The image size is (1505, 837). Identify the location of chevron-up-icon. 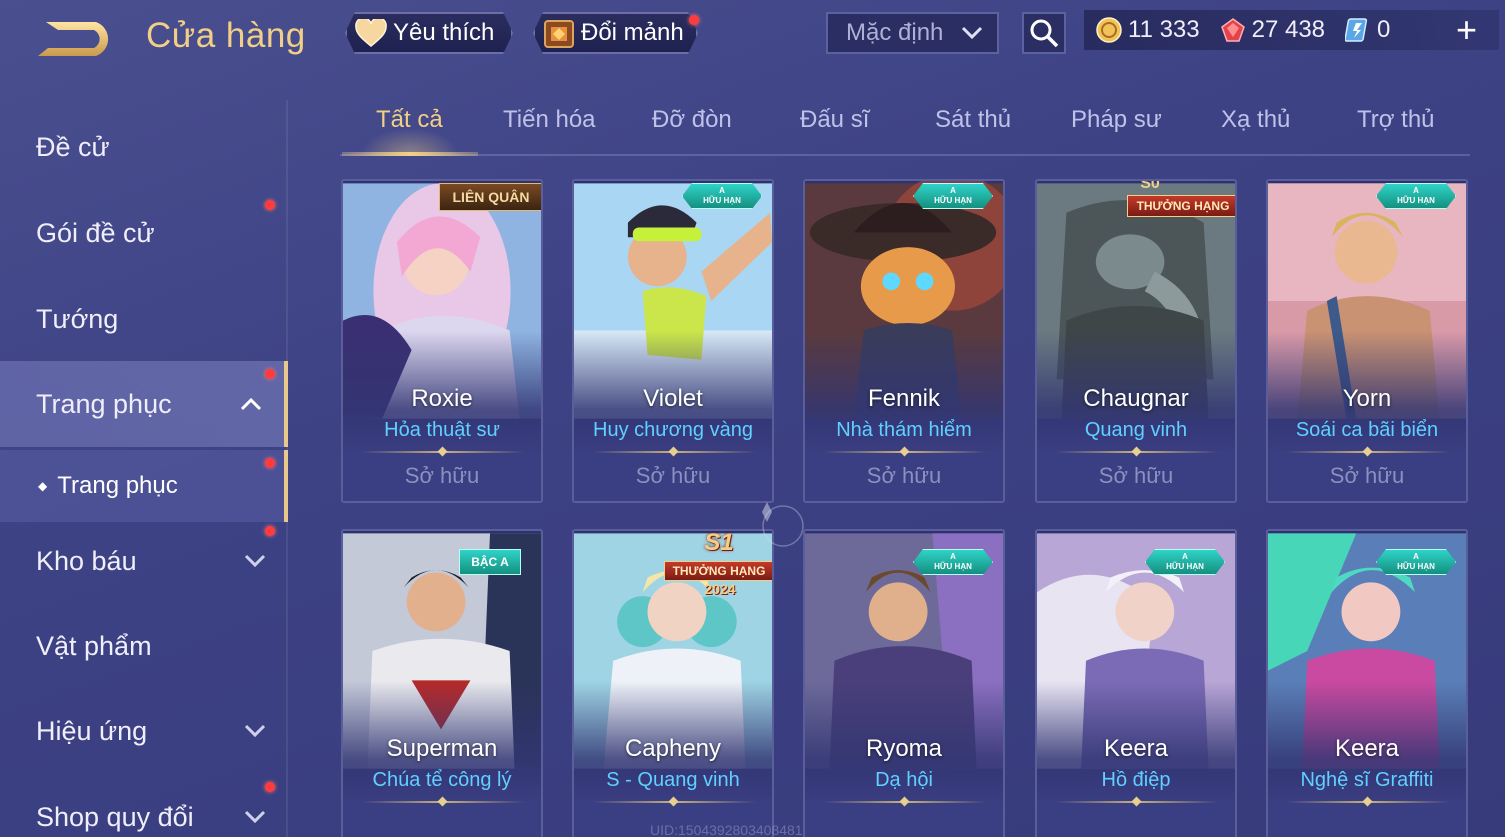
(251, 404).